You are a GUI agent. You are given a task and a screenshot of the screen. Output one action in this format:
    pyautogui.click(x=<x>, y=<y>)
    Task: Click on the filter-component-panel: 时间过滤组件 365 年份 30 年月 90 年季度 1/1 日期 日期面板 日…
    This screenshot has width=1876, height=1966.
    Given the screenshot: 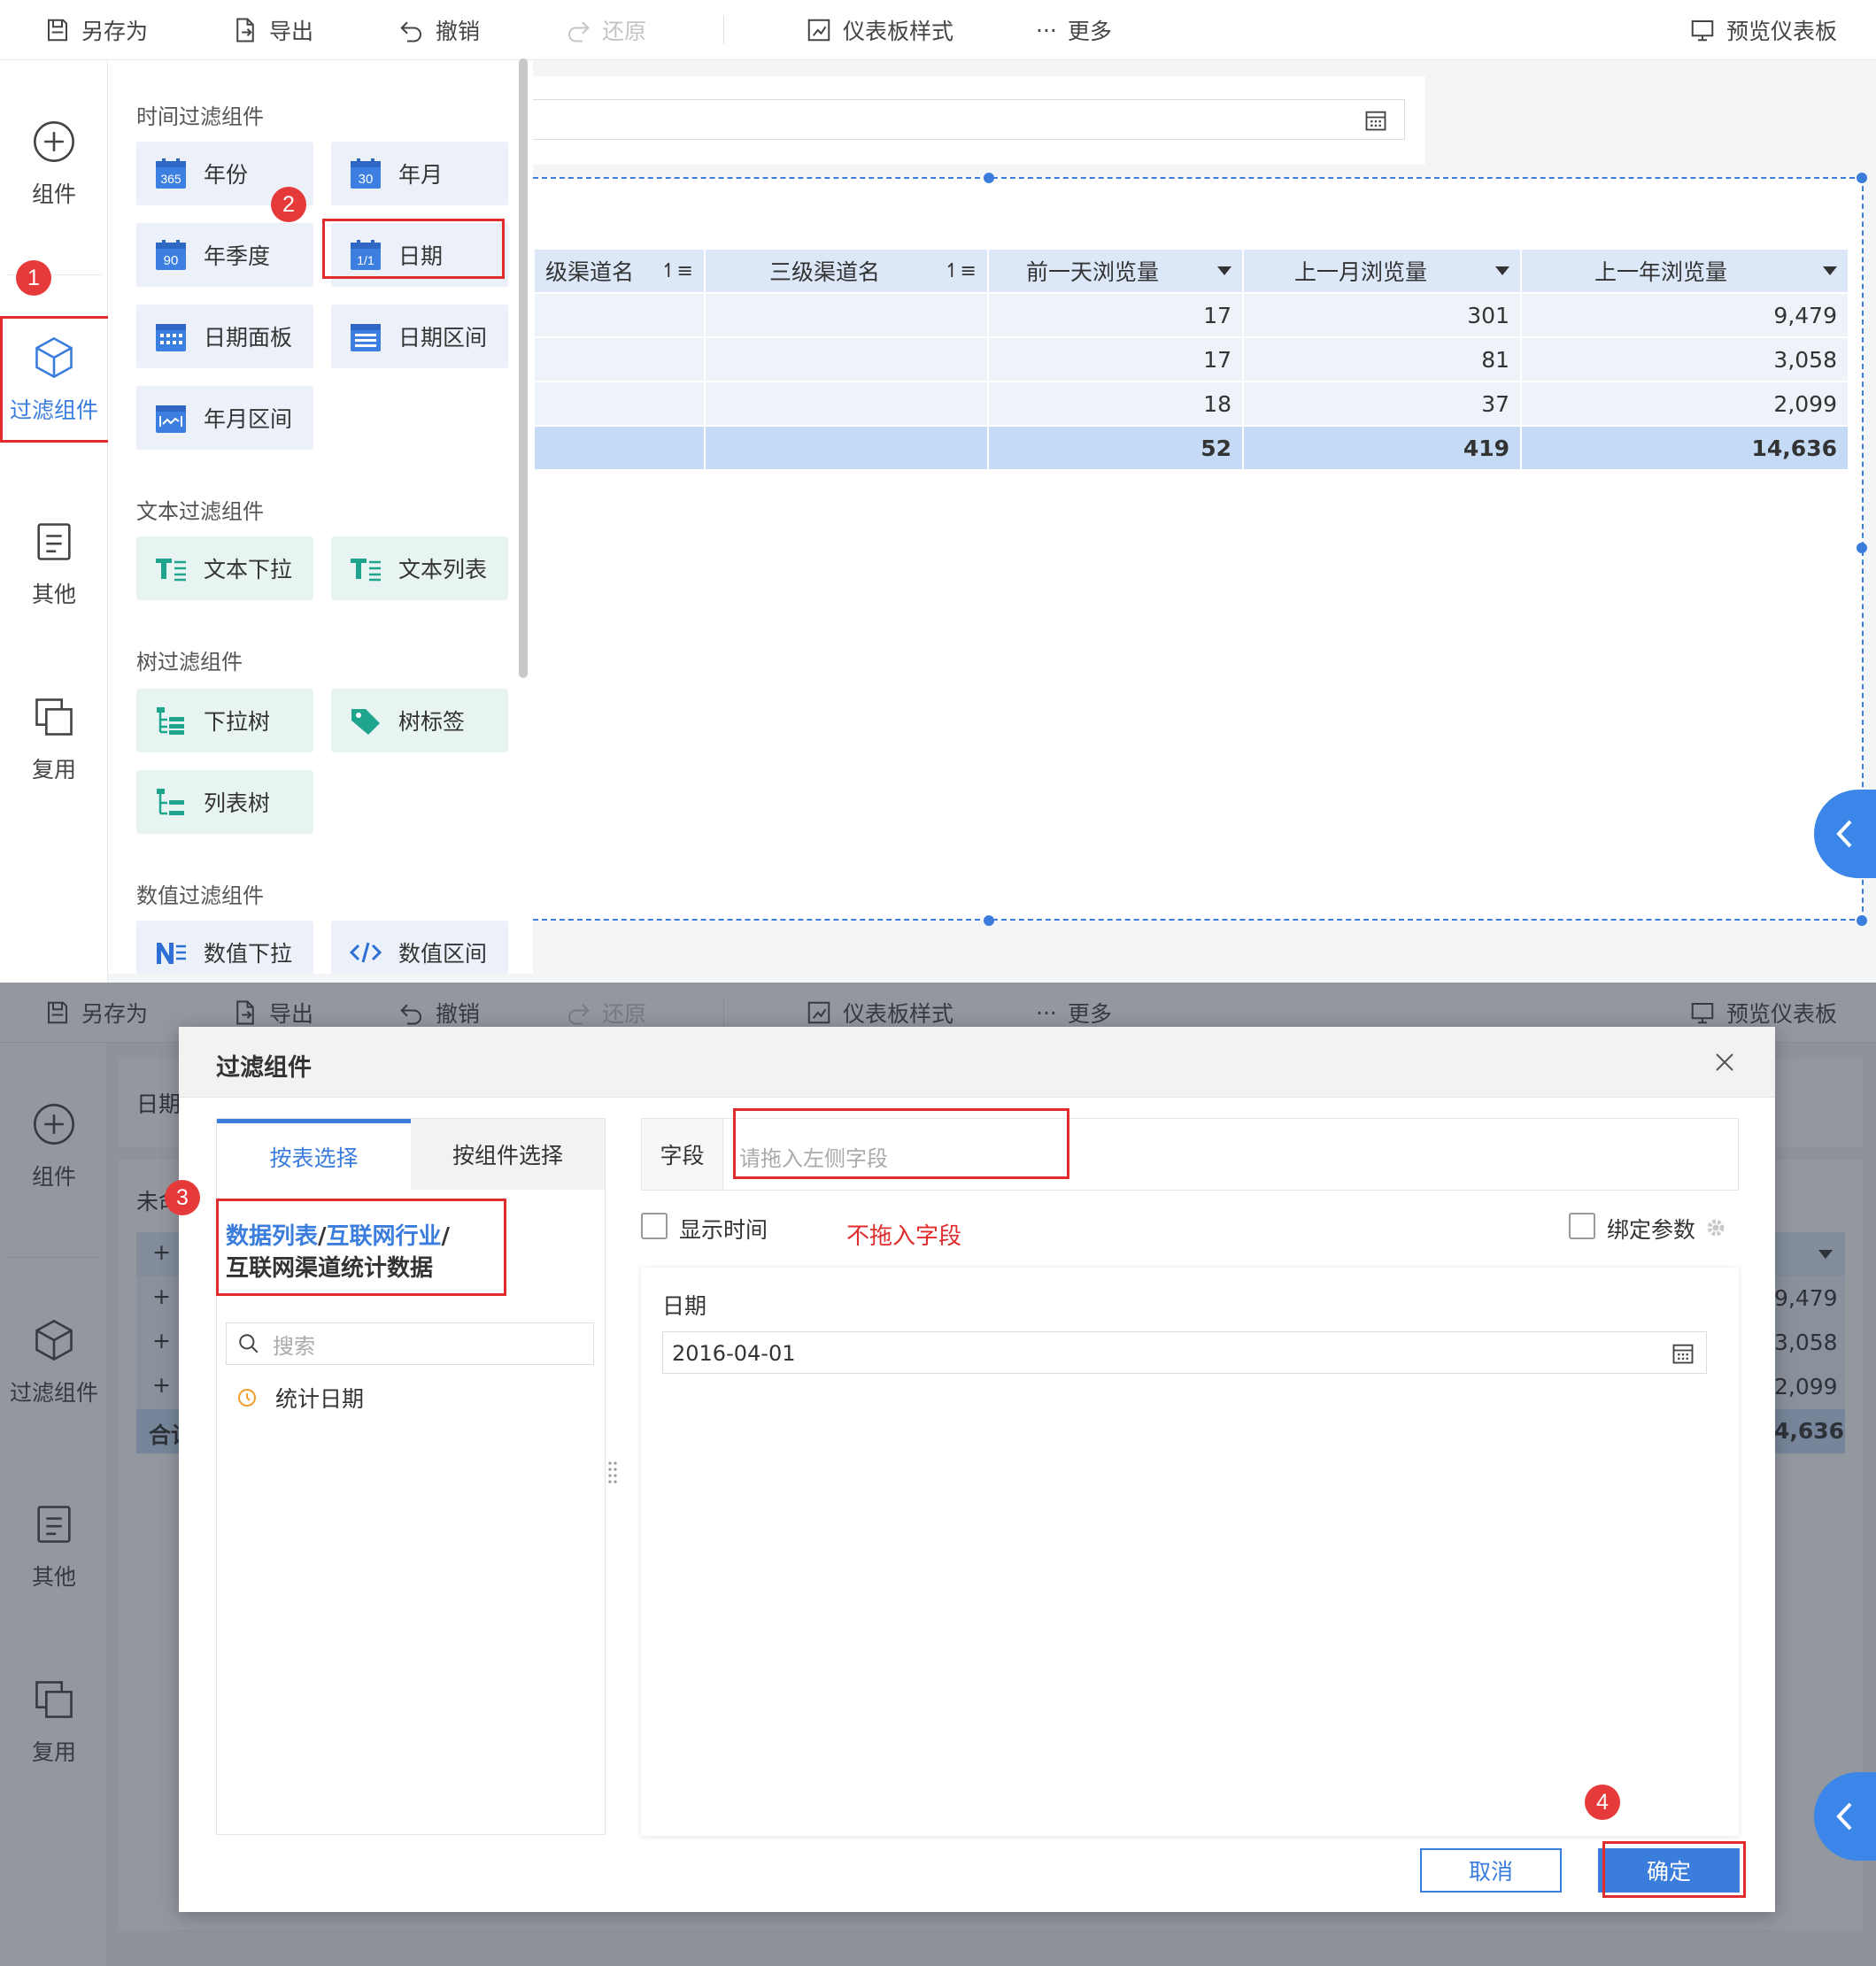 What is the action you would take?
    pyautogui.click(x=320, y=517)
    